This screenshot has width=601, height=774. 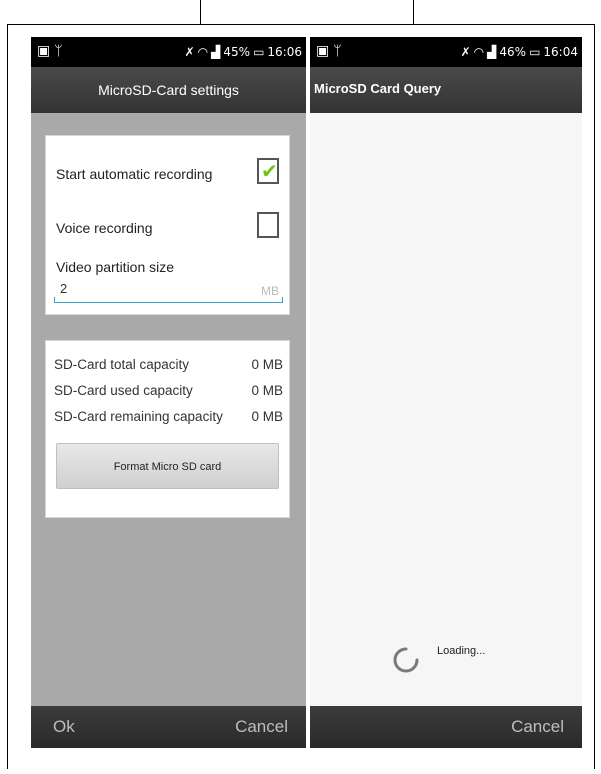 What do you see at coordinates (104, 228) in the screenshot?
I see `voice-recording-label: Voice recording` at bounding box center [104, 228].